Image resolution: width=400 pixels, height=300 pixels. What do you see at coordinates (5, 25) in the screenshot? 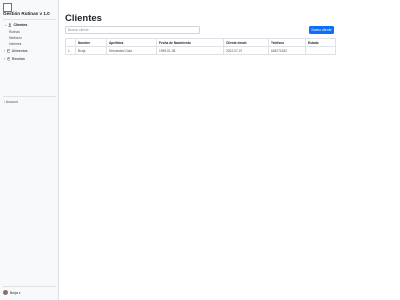
I see `chevron-down-icon: ⌄` at bounding box center [5, 25].